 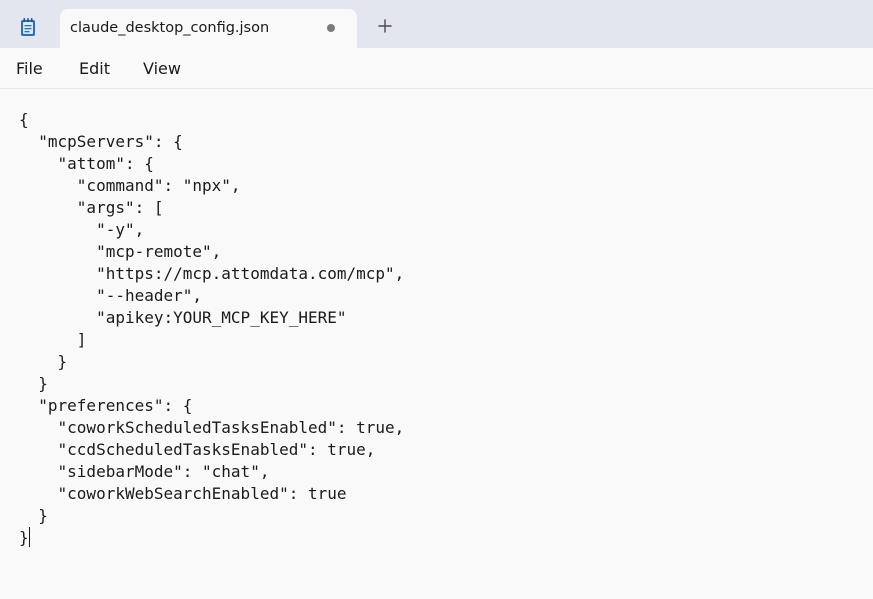 What do you see at coordinates (331, 28) in the screenshot?
I see `unsaved-dot-icon` at bounding box center [331, 28].